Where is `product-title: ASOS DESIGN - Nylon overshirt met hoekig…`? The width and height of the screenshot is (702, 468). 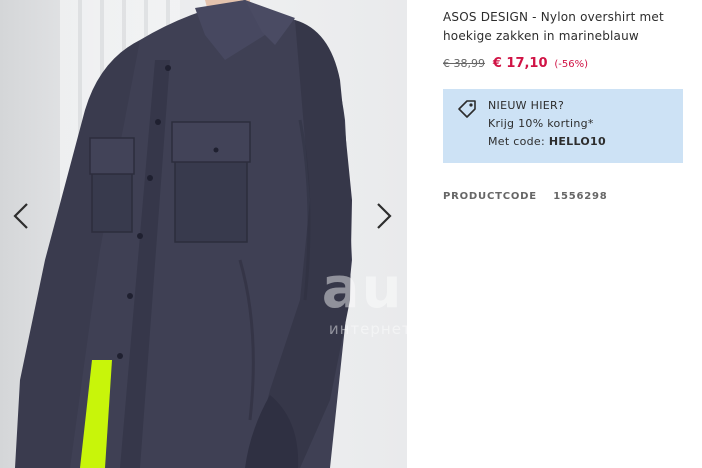
product-title: ASOS DESIGN - Nylon overshirt met hoekig… is located at coordinates (553, 26).